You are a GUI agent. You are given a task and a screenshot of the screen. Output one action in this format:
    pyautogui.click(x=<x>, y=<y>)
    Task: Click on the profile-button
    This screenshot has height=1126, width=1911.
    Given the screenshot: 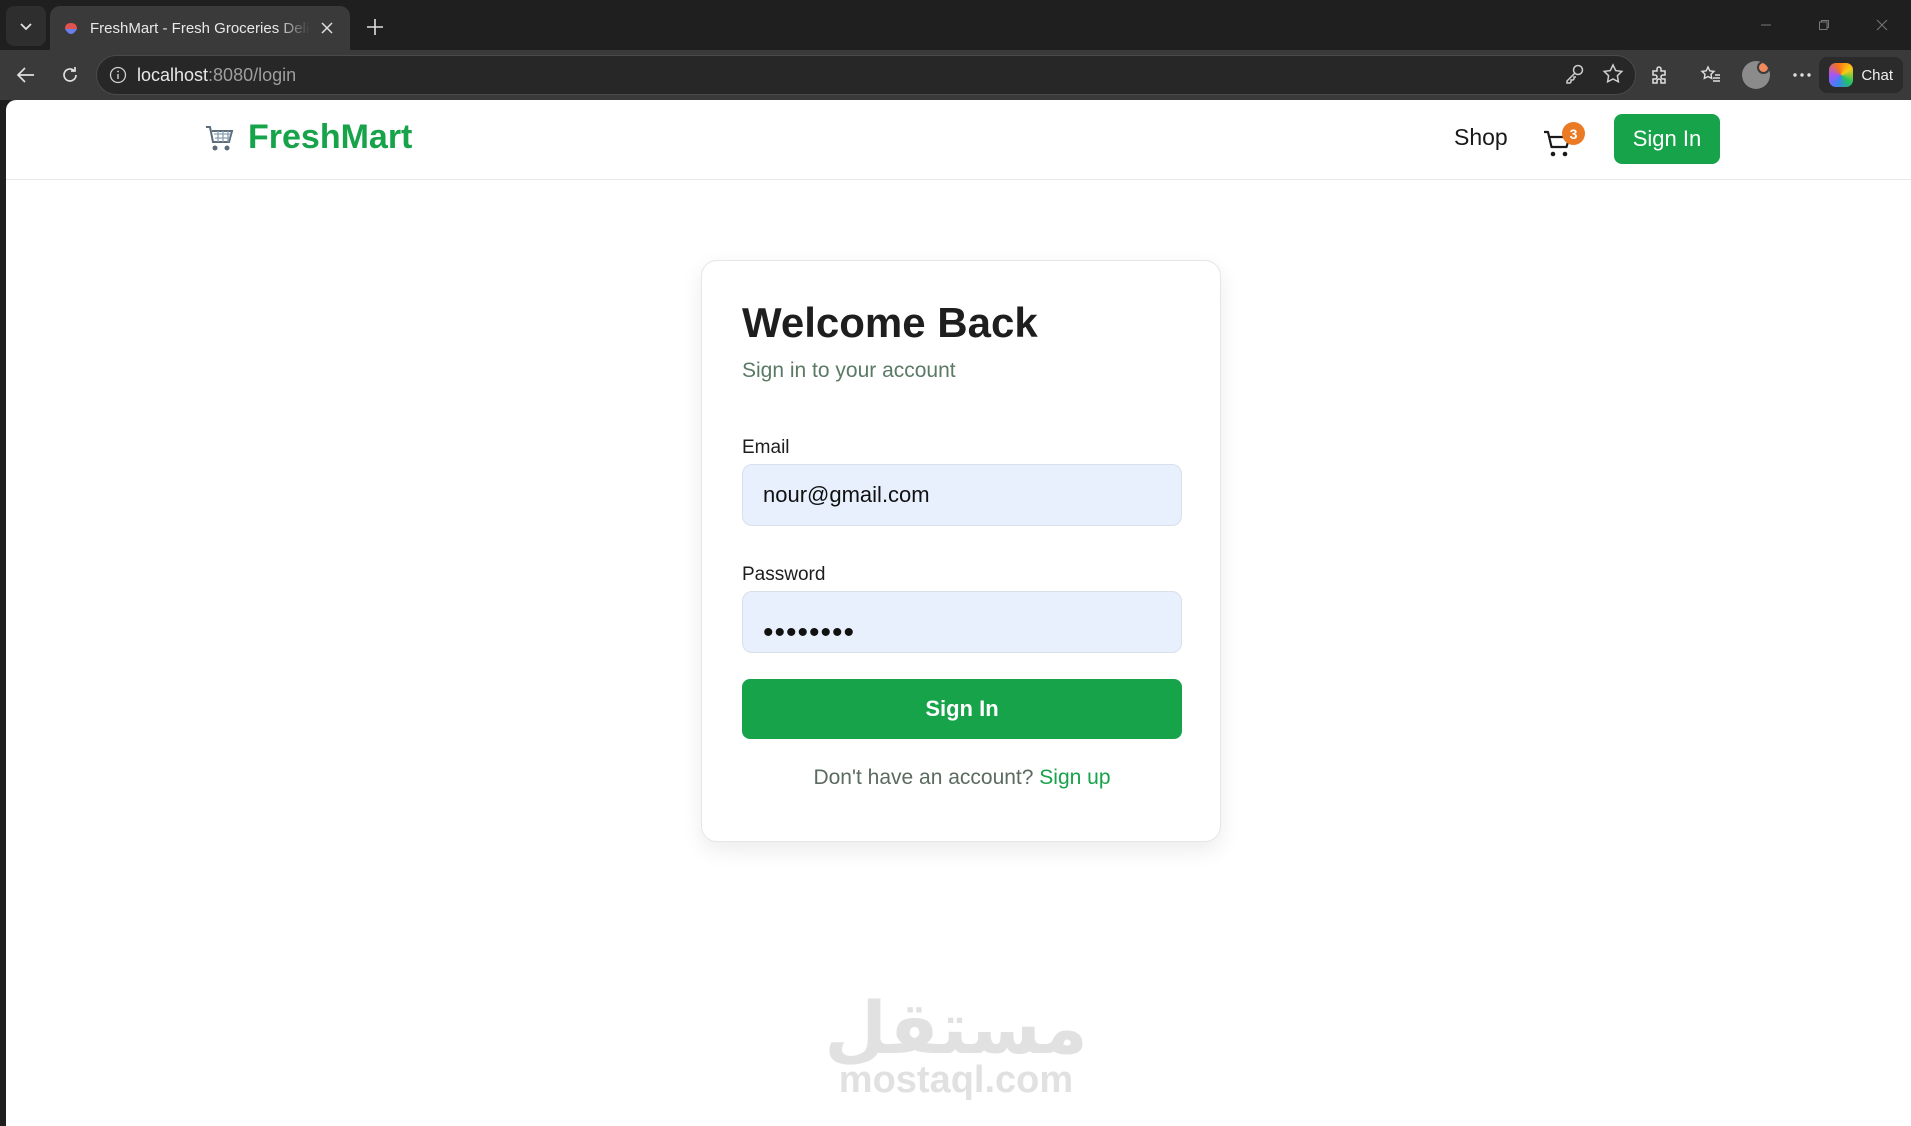 What is the action you would take?
    pyautogui.click(x=1756, y=75)
    